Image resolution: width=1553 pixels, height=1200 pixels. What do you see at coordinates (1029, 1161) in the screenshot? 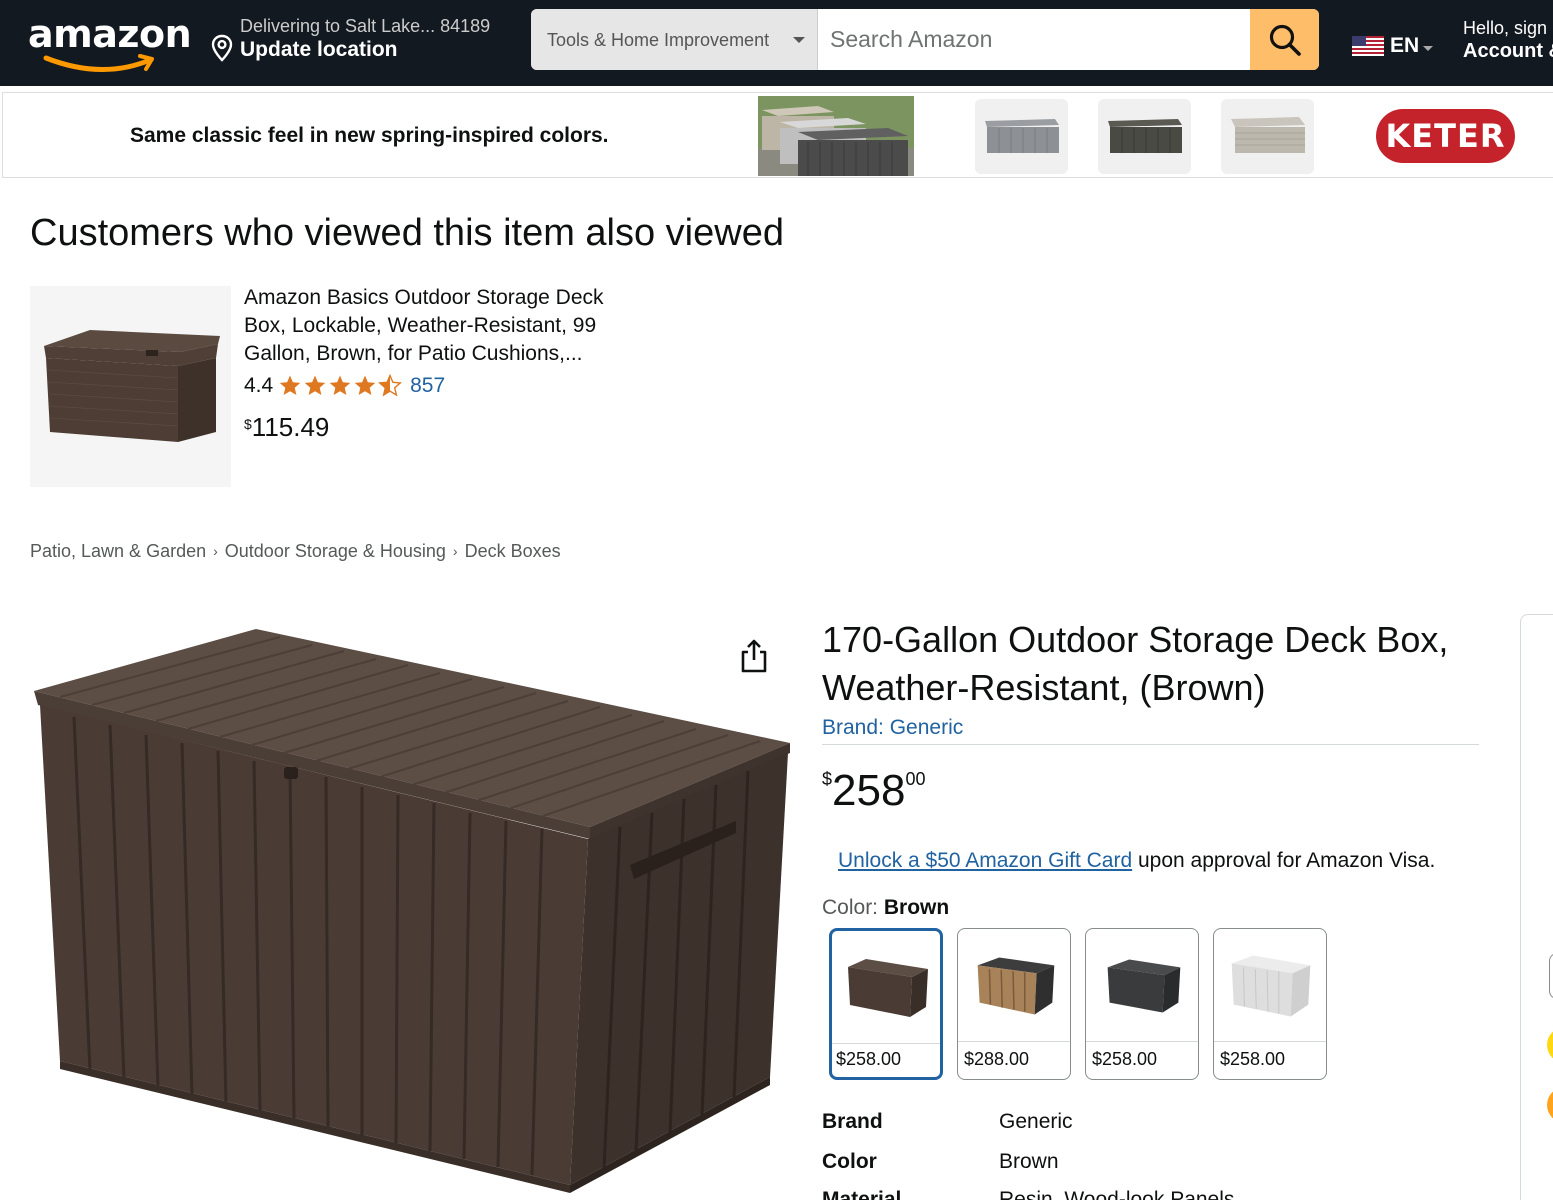
I see `spec-value: Brown` at bounding box center [1029, 1161].